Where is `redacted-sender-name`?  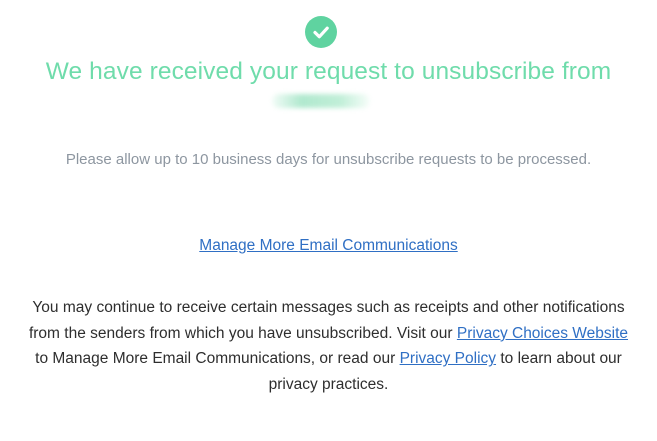
redacted-sender-name is located at coordinates (321, 101).